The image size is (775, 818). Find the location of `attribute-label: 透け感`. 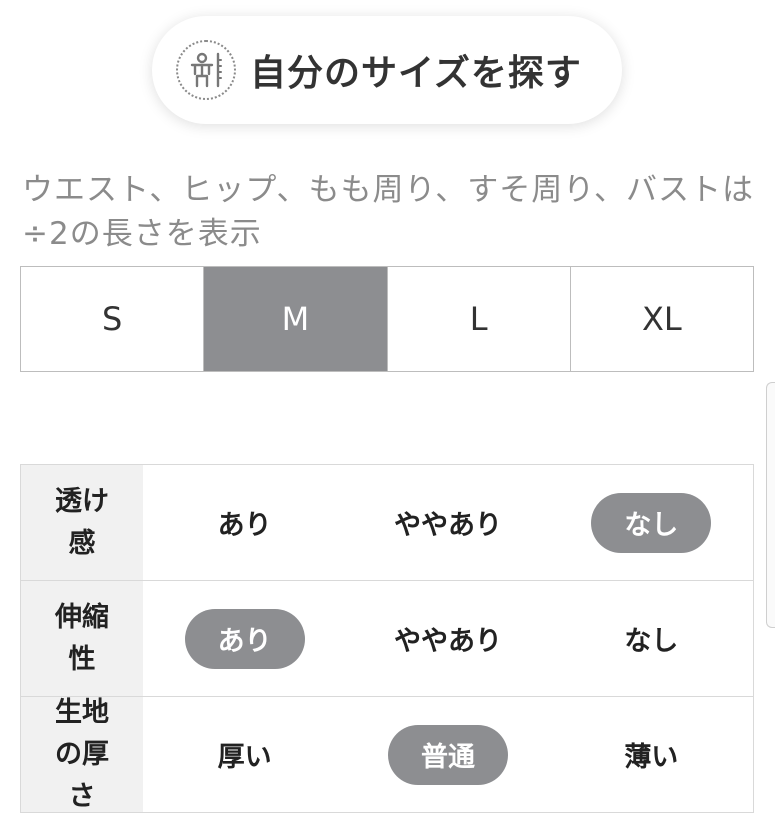

attribute-label: 透け感 is located at coordinates (82, 522).